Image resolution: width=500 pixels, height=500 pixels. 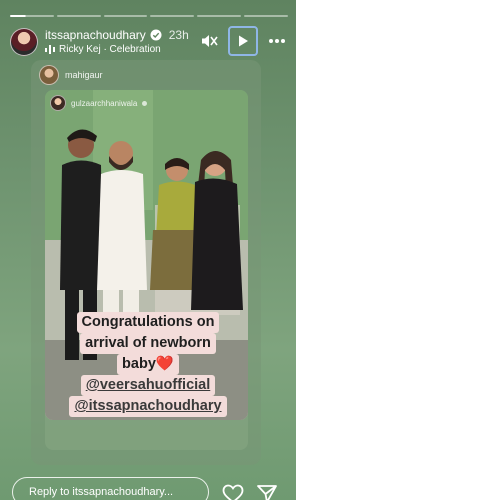 I want to click on play-icon, so click(x=243, y=41).